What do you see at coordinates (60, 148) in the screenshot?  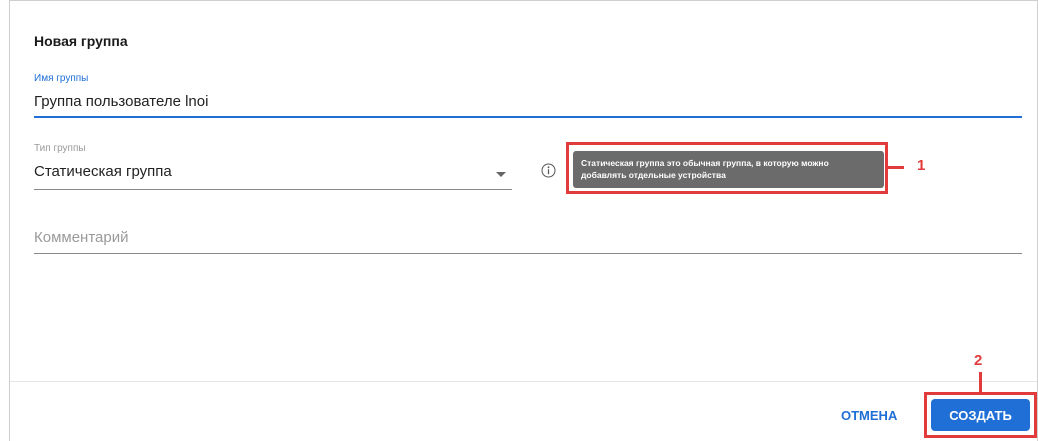 I see `group-type-label: Тип группы` at bounding box center [60, 148].